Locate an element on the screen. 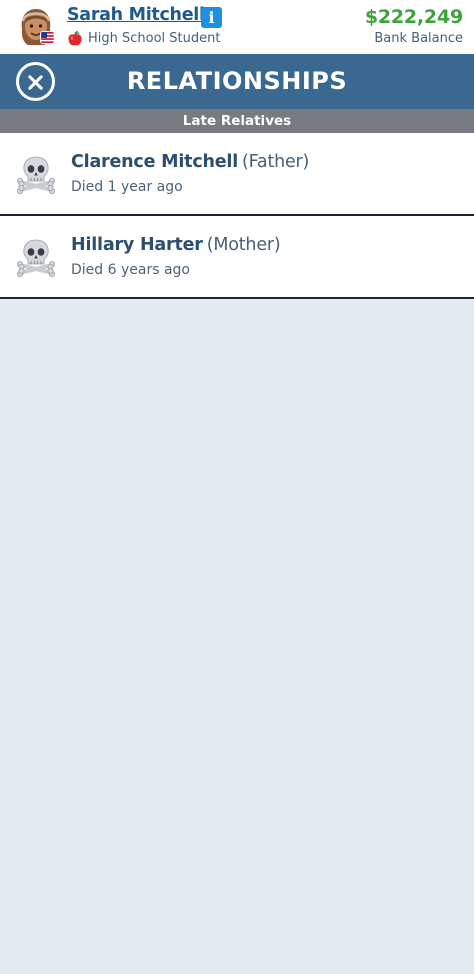  page-header: RELATIONSHIPS is located at coordinates (237, 81).